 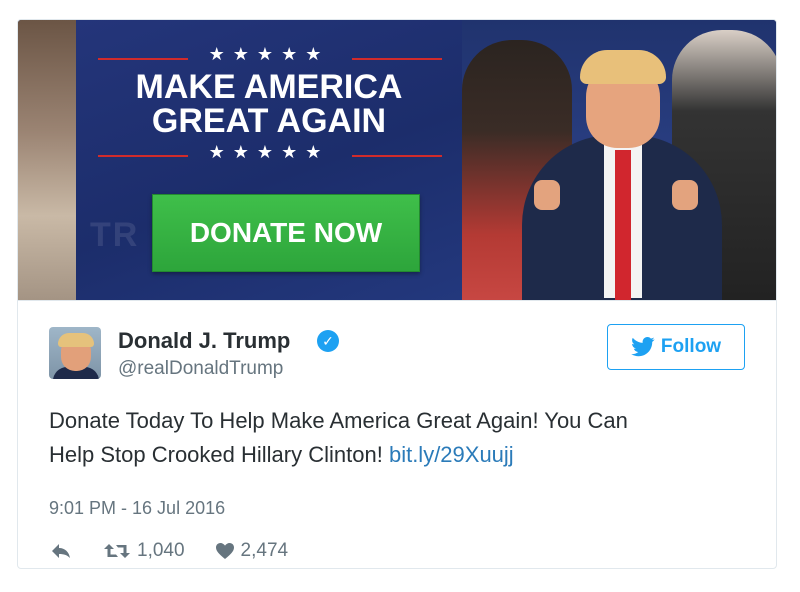 I want to click on retweet-button: 1,040, so click(x=144, y=551).